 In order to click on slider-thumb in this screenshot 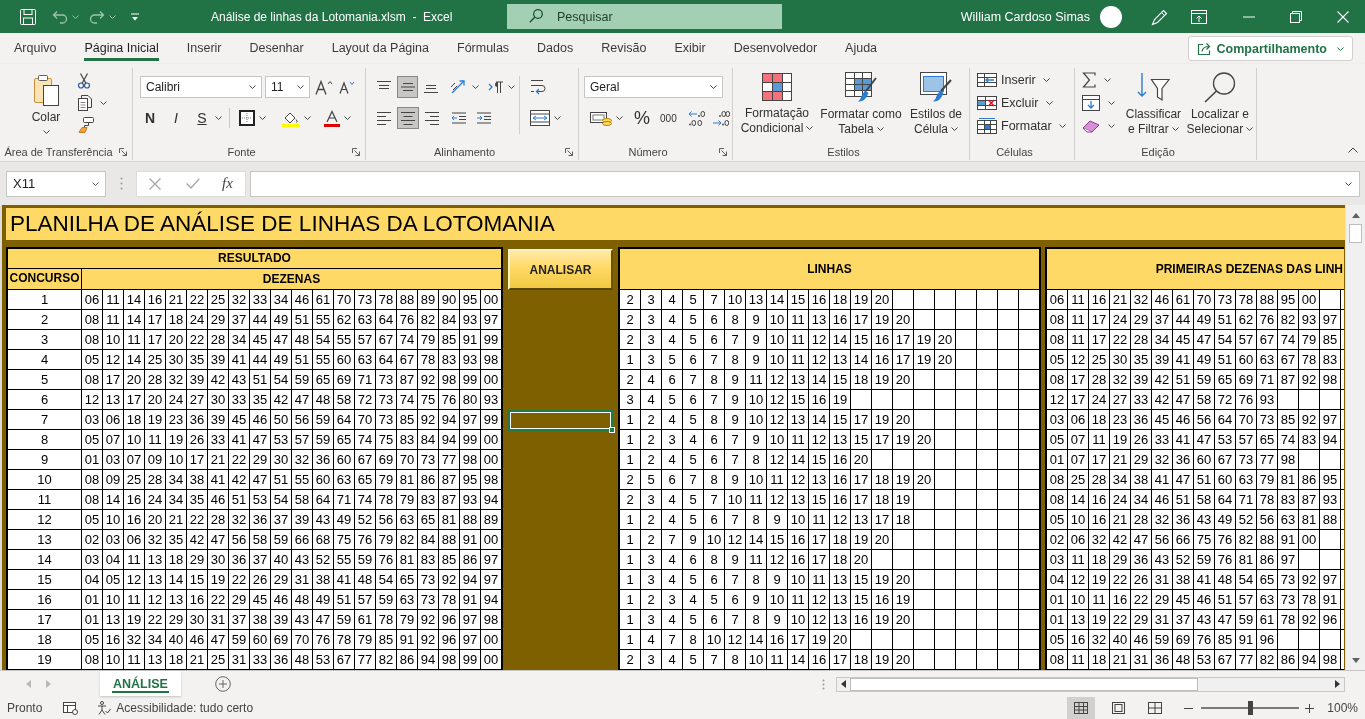, I will do `click(1251, 708)`.